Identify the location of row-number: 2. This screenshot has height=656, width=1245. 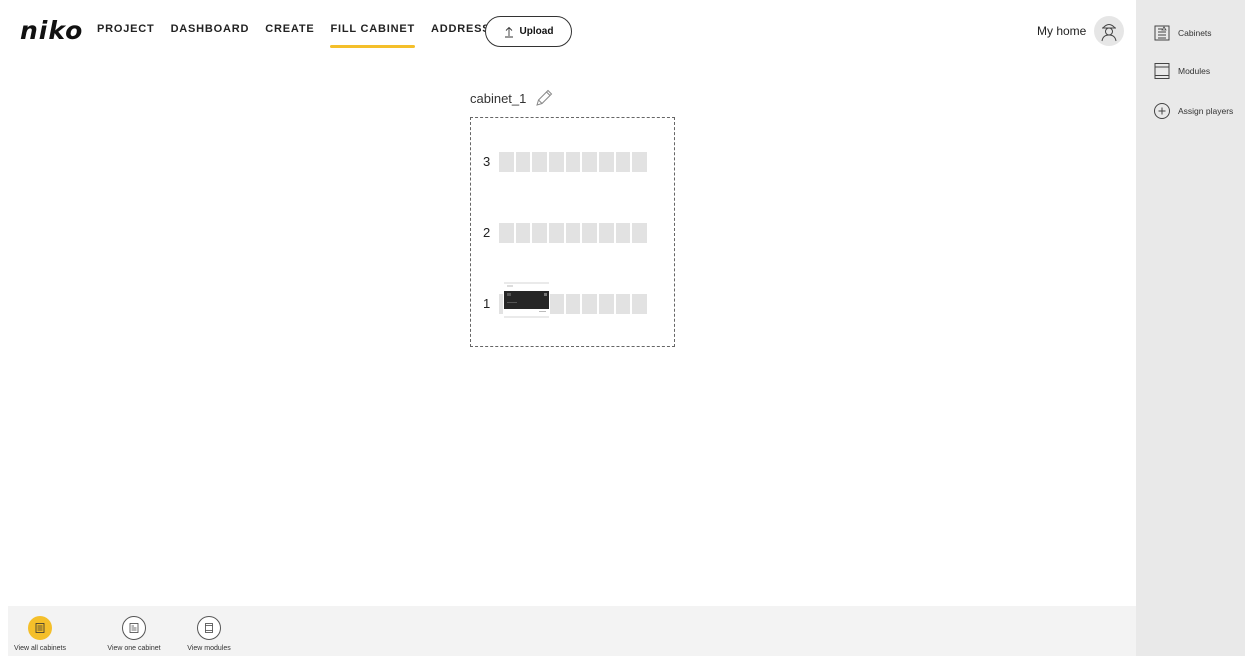
(487, 232).